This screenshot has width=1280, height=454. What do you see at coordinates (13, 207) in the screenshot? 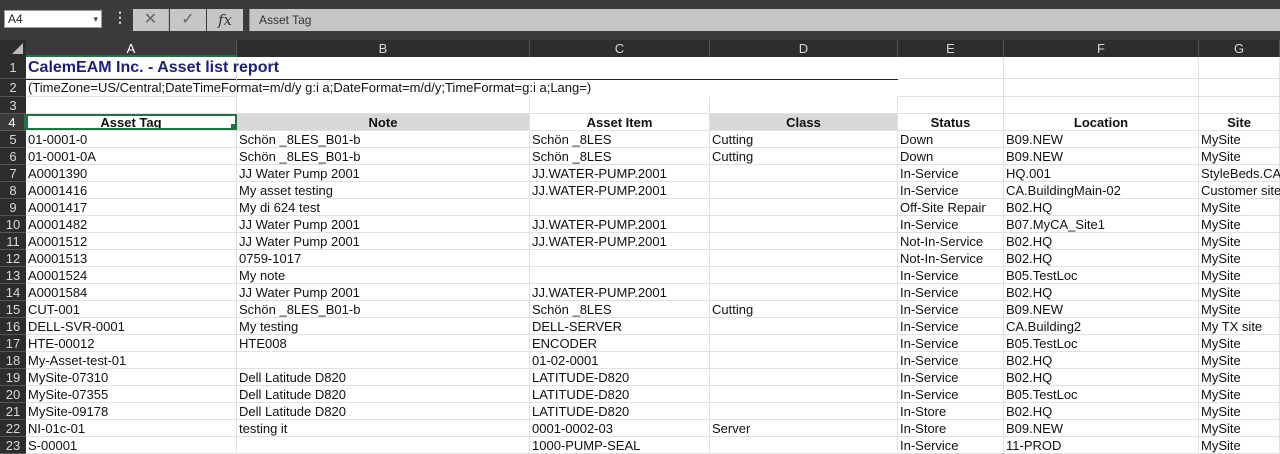
I see `row-header-9: 9` at bounding box center [13, 207].